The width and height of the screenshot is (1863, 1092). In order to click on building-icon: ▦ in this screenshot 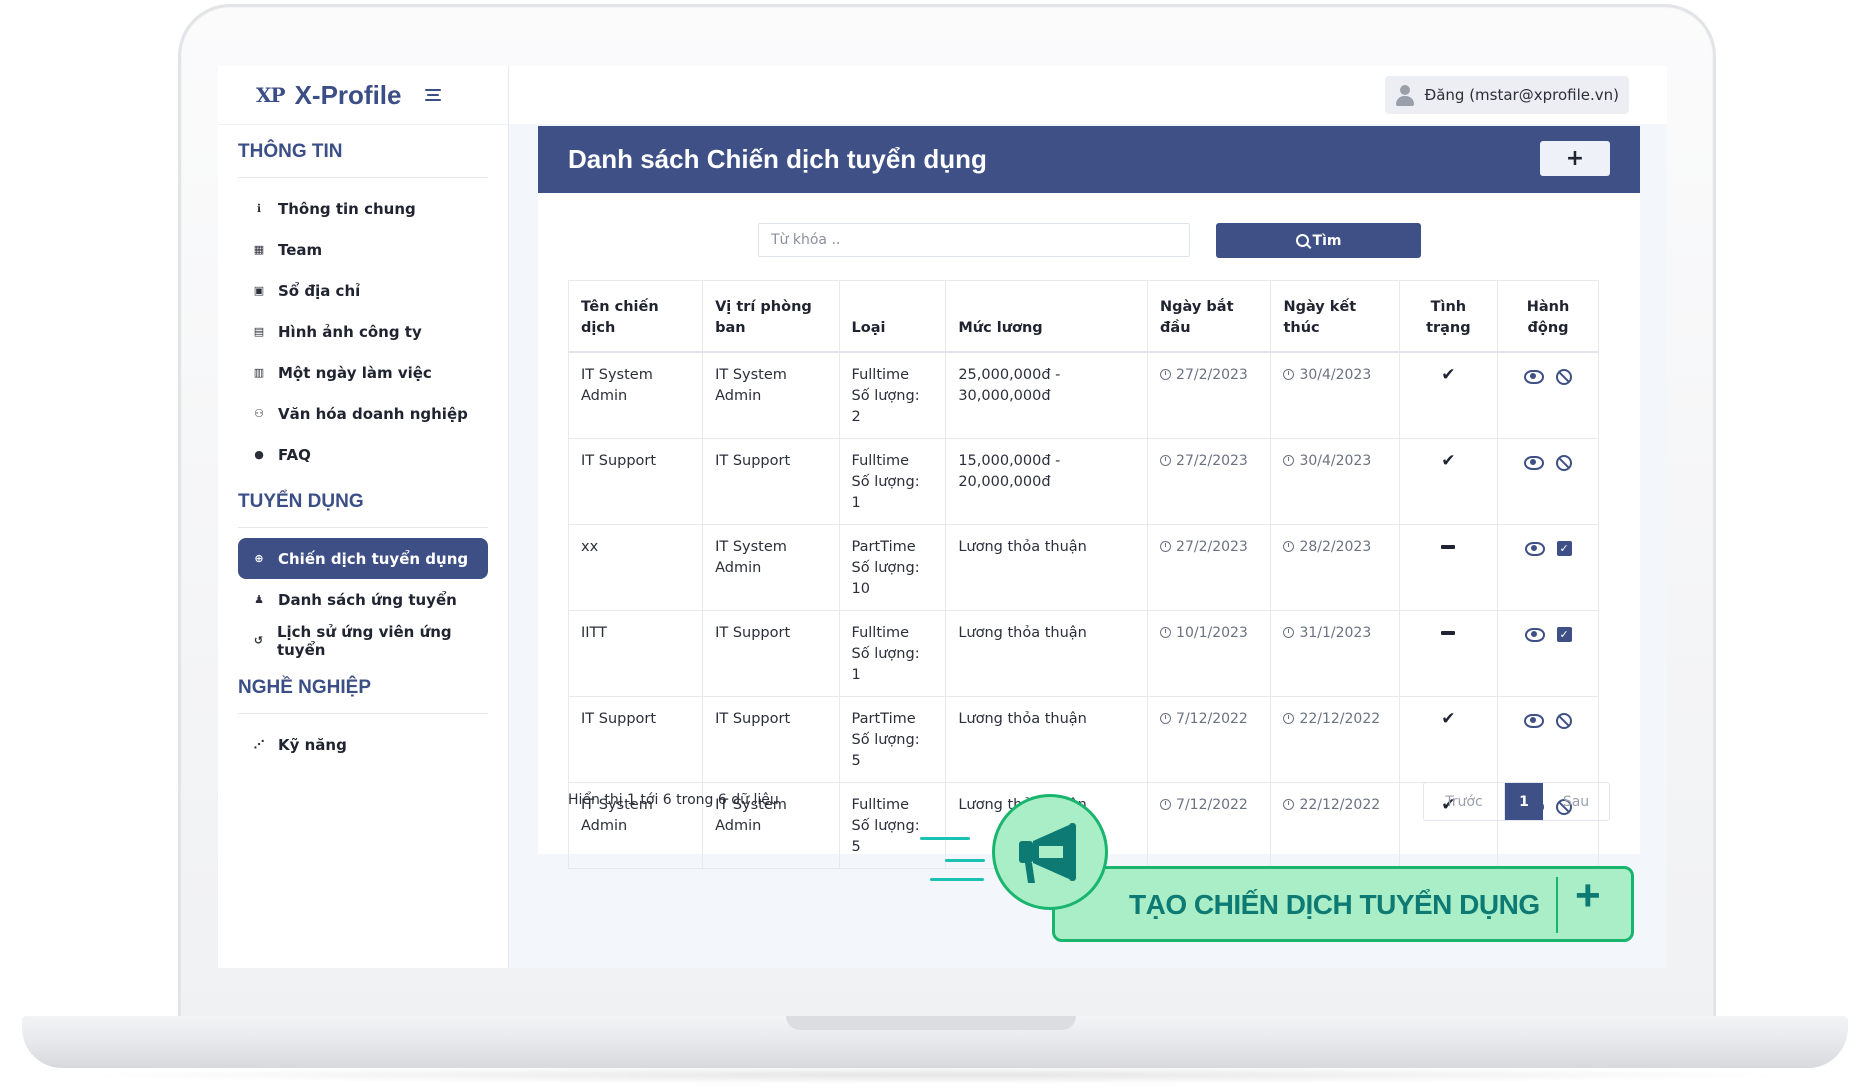, I will do `click(259, 249)`.